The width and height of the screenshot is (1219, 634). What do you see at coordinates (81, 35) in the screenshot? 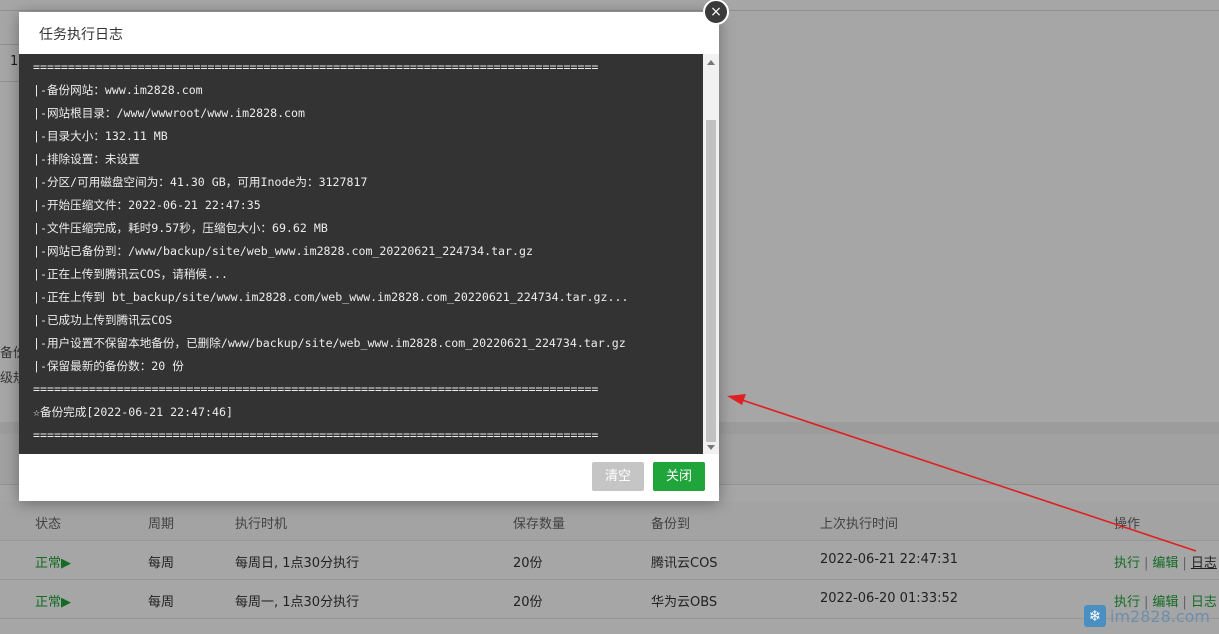
I see `dialog-title: 任务执行日志` at bounding box center [81, 35].